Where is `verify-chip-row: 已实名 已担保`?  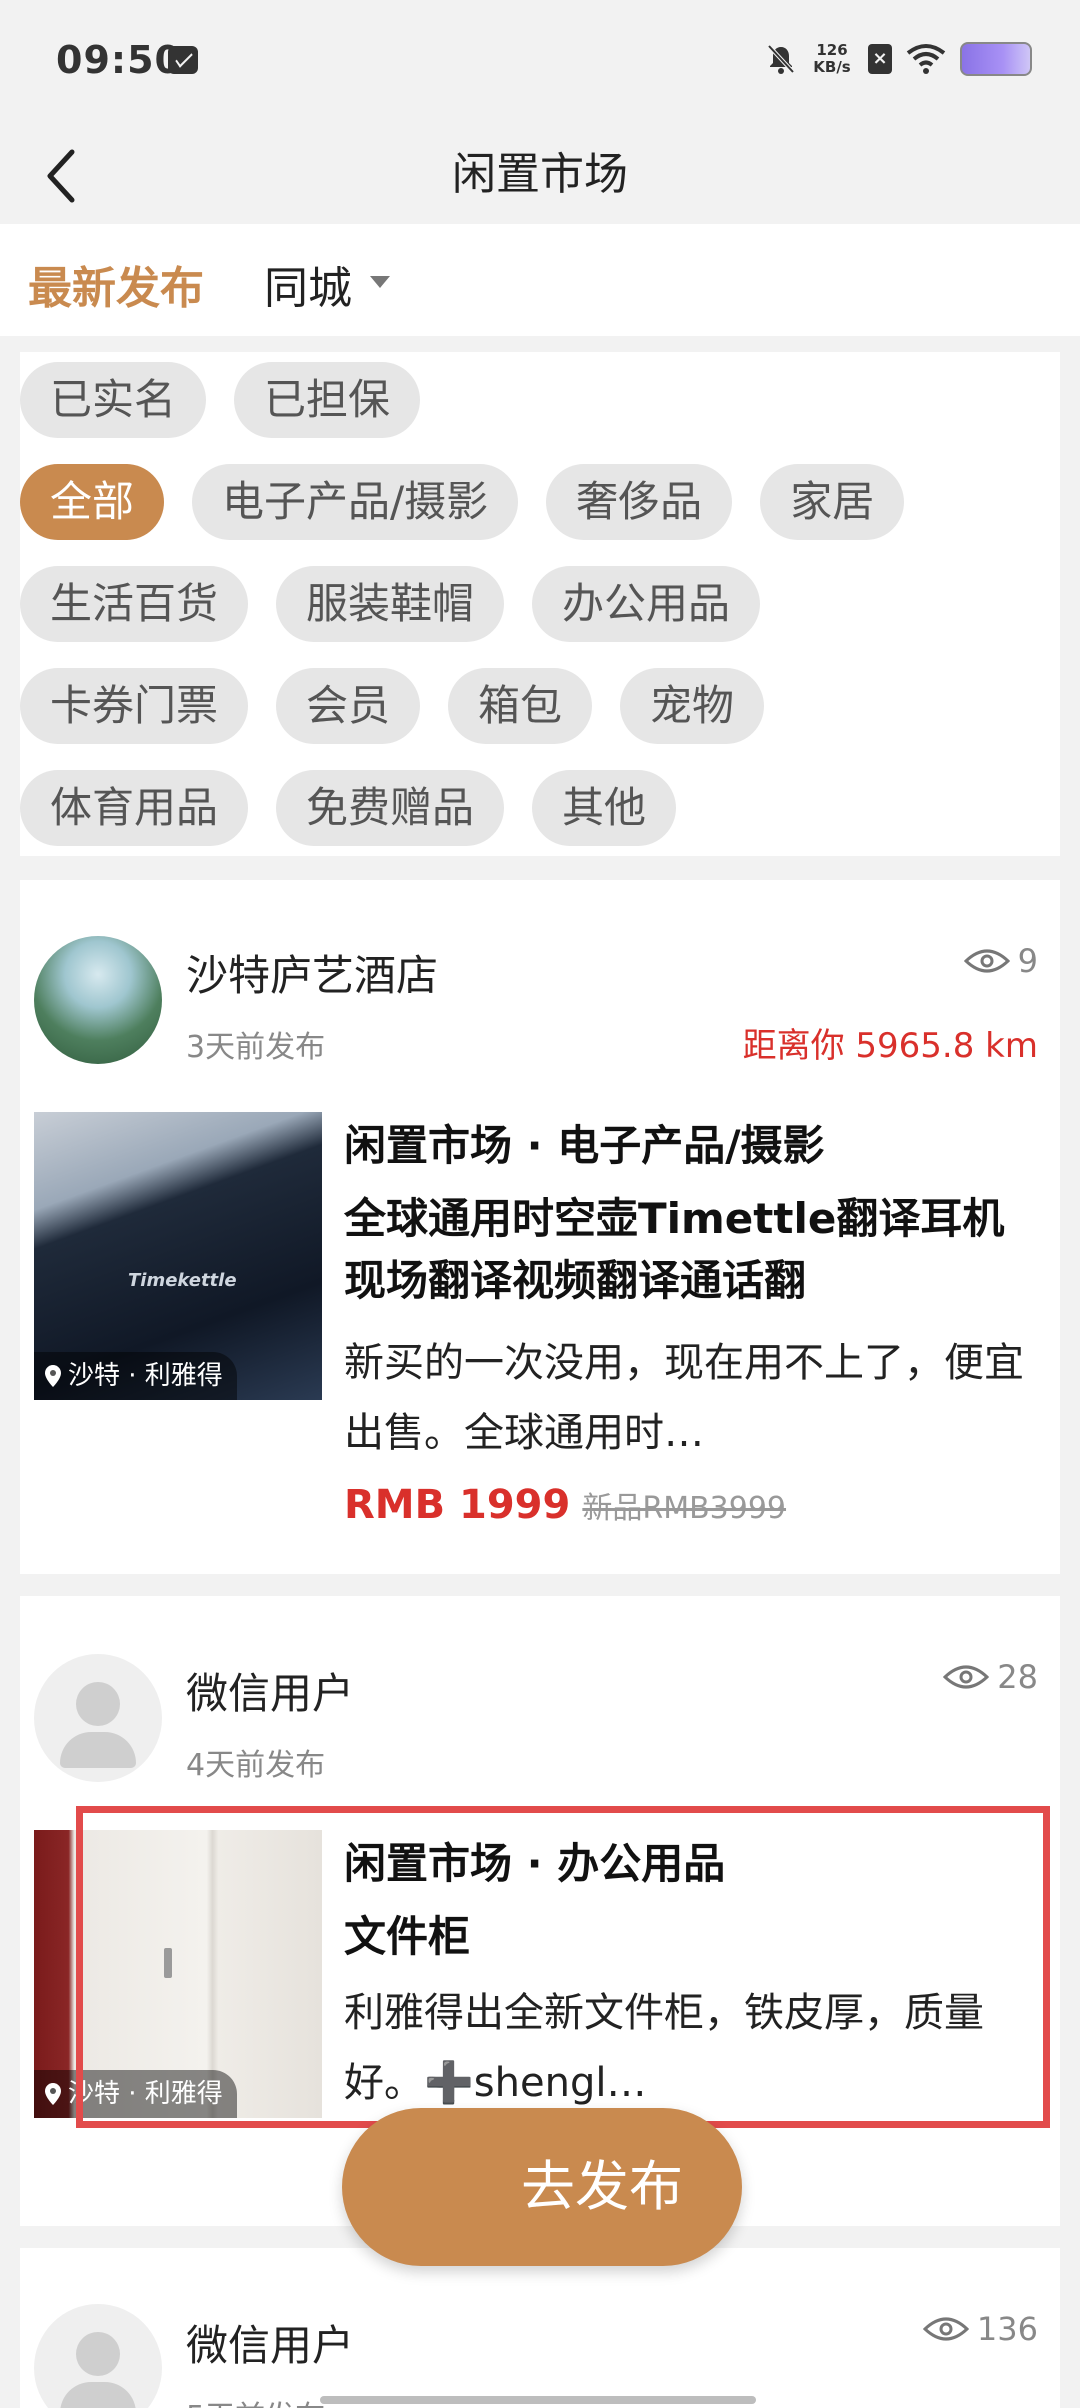
verify-chip-row: 已实名 已担保 is located at coordinates (220, 400).